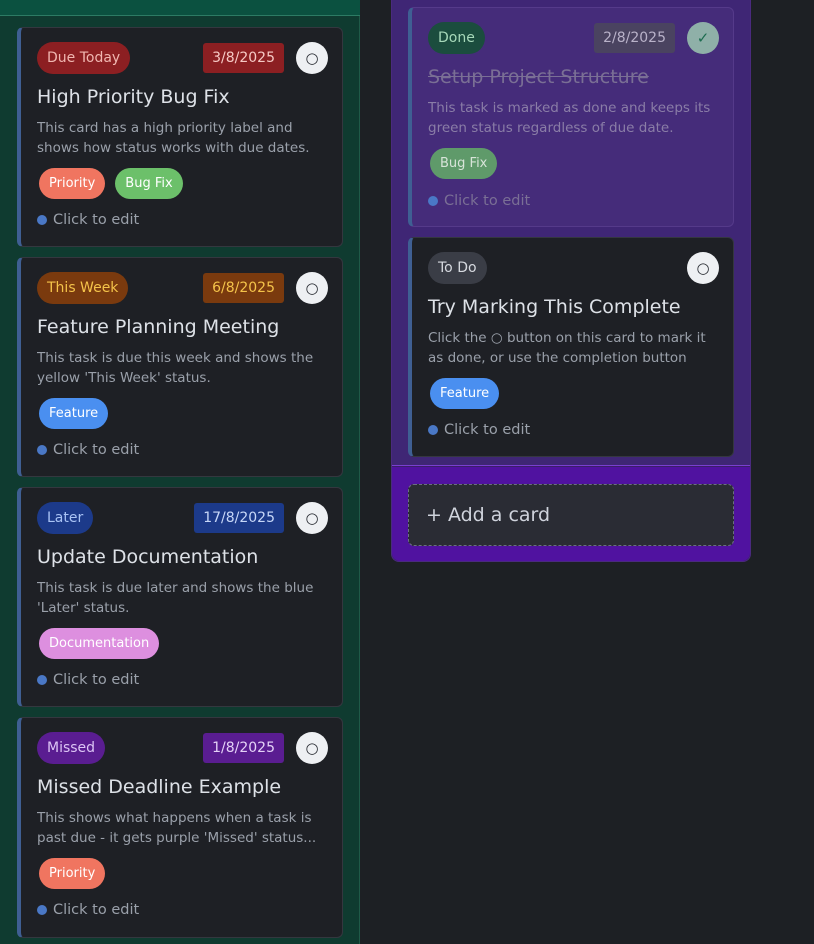 The image size is (814, 944). What do you see at coordinates (133, 97) in the screenshot?
I see `card-title: High Priority Bug Fix` at bounding box center [133, 97].